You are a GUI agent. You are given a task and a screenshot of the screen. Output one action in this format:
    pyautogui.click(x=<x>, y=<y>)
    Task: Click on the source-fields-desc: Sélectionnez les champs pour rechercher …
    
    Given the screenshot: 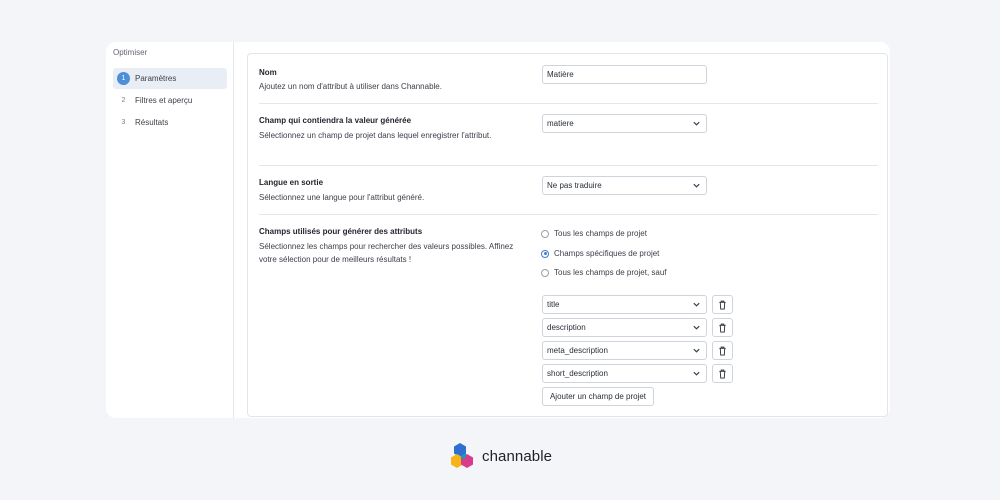 What is the action you would take?
    pyautogui.click(x=386, y=253)
    